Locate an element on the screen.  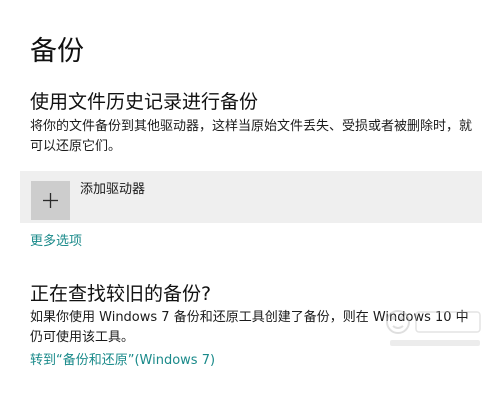
older-backup-heading: 正在查找较旧的备份? is located at coordinates (121, 294).